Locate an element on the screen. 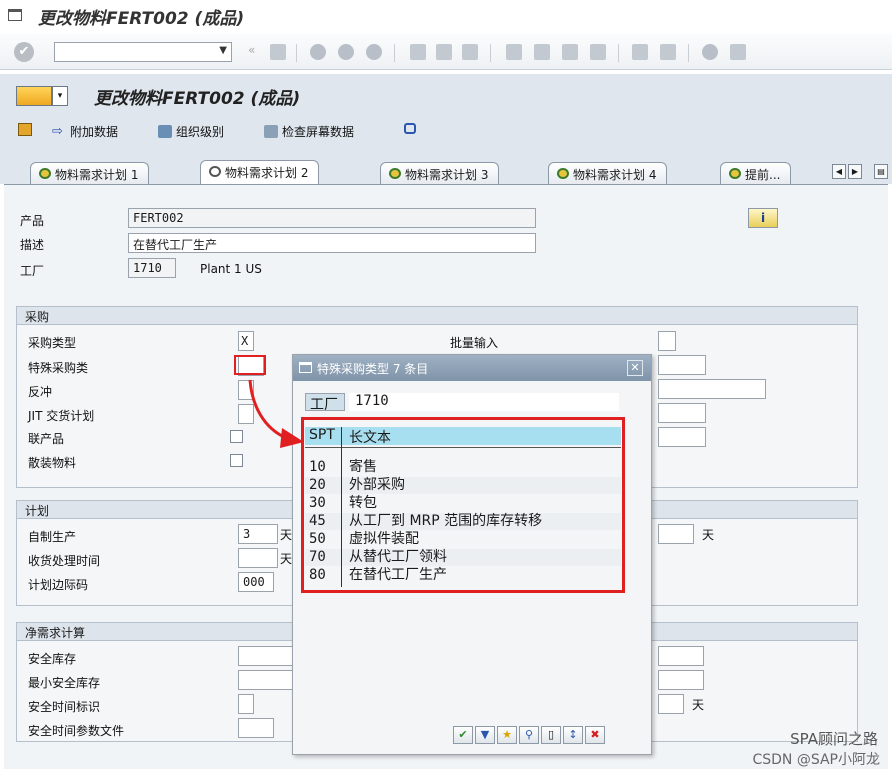 The image size is (892, 773). favorite-add-icon: ★ is located at coordinates (507, 735).